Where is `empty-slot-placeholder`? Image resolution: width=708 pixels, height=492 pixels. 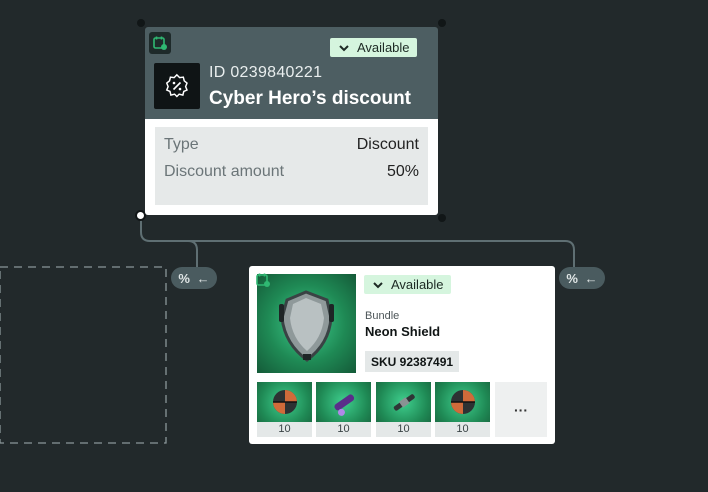 empty-slot-placeholder is located at coordinates (83, 355).